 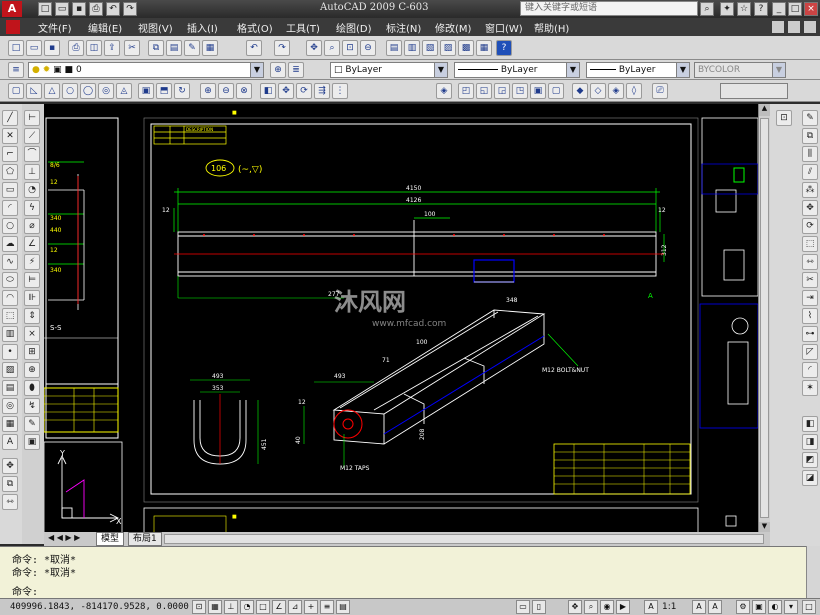 I want to click on qp-icon: ▤, so click(x=343, y=607).